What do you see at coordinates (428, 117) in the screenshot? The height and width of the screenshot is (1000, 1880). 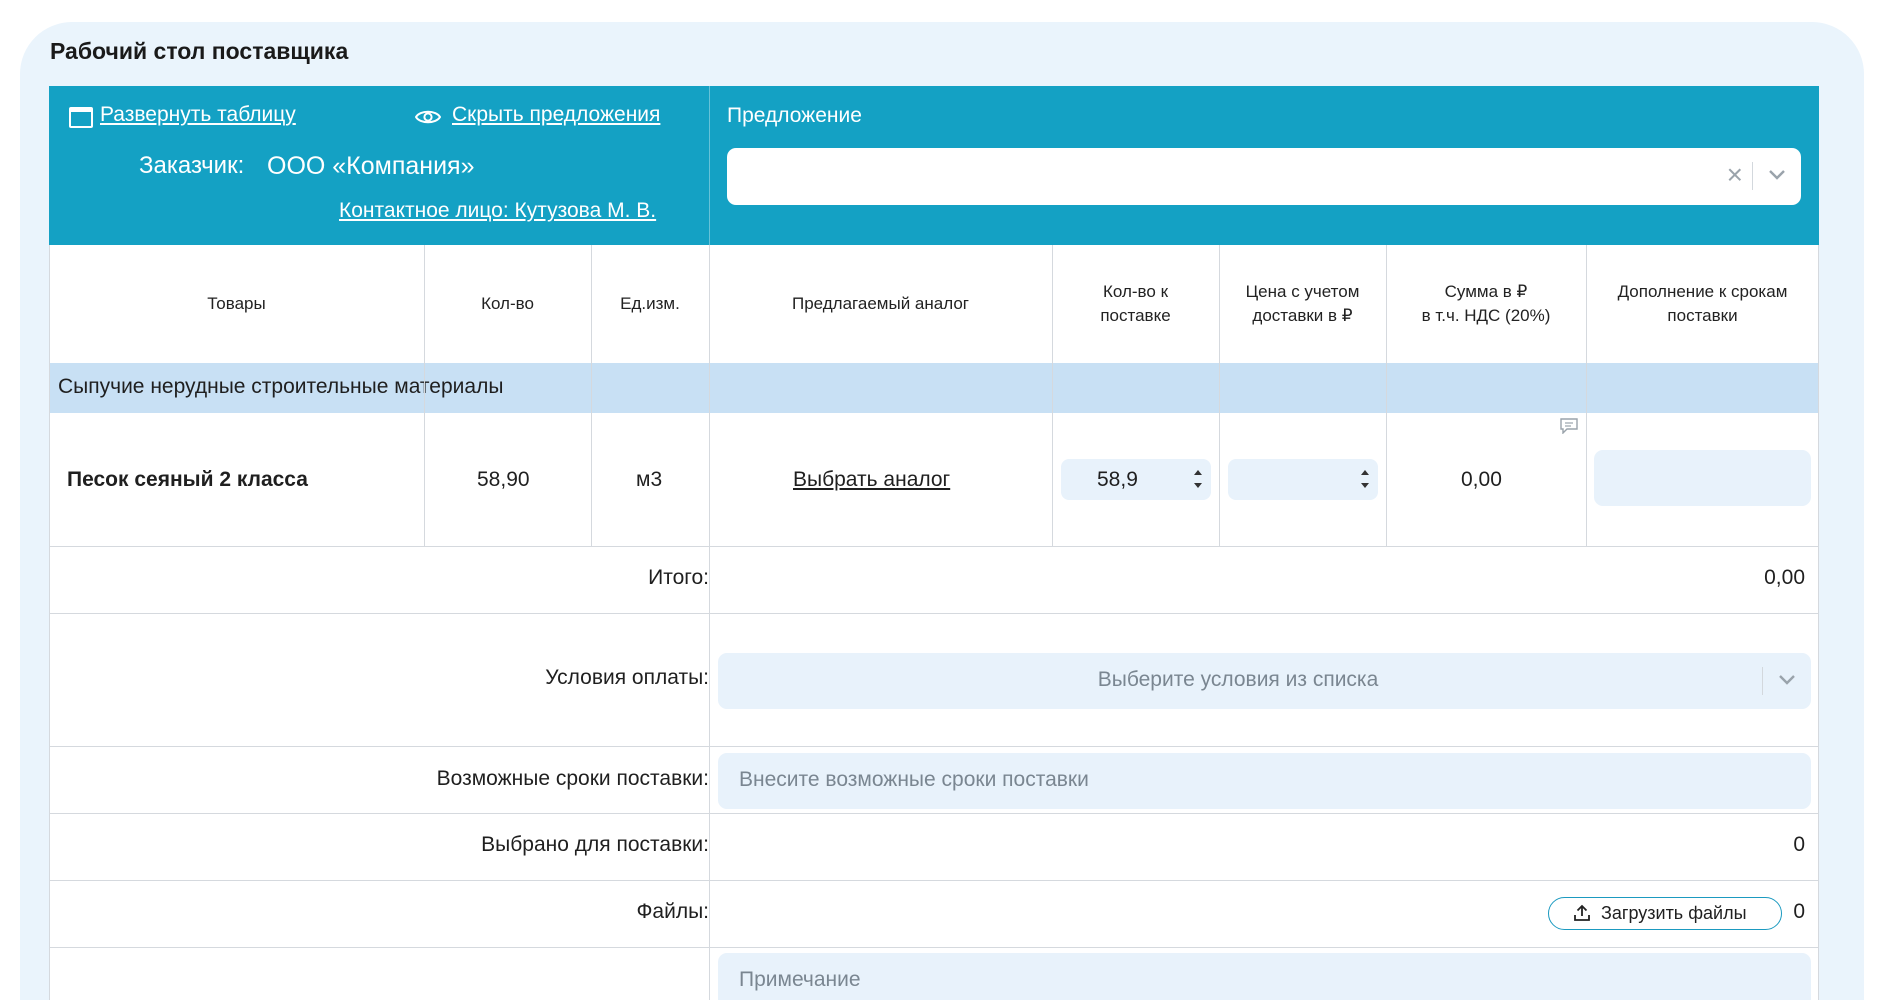 I see `eye-icon` at bounding box center [428, 117].